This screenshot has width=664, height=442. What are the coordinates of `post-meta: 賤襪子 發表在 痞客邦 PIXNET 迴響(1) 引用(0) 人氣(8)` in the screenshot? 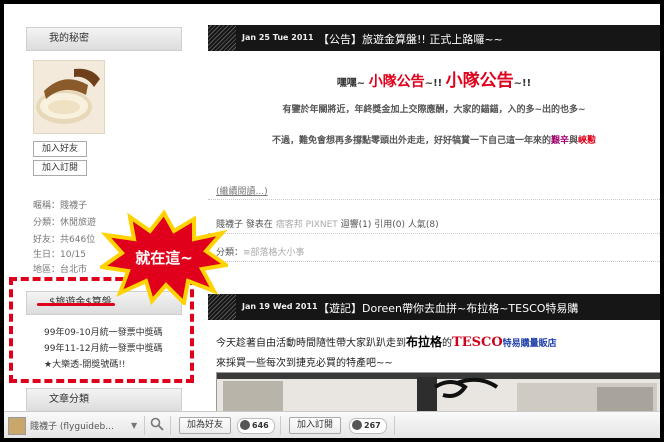 It's located at (327, 225).